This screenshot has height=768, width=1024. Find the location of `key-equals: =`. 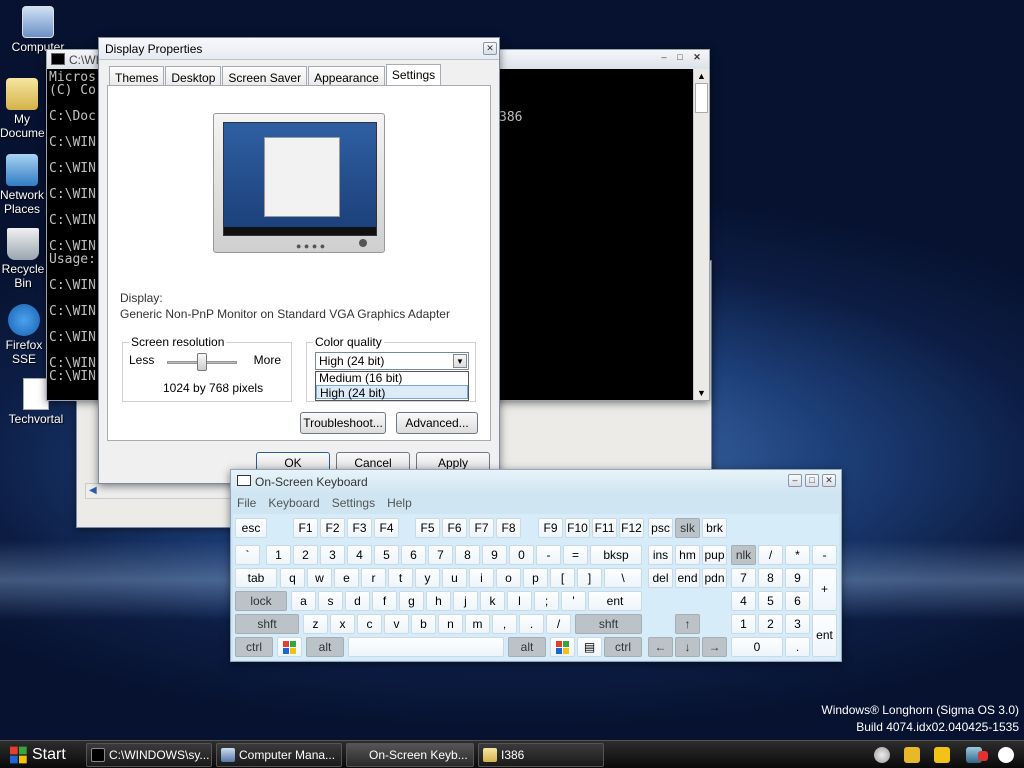

key-equals: = is located at coordinates (575, 555).